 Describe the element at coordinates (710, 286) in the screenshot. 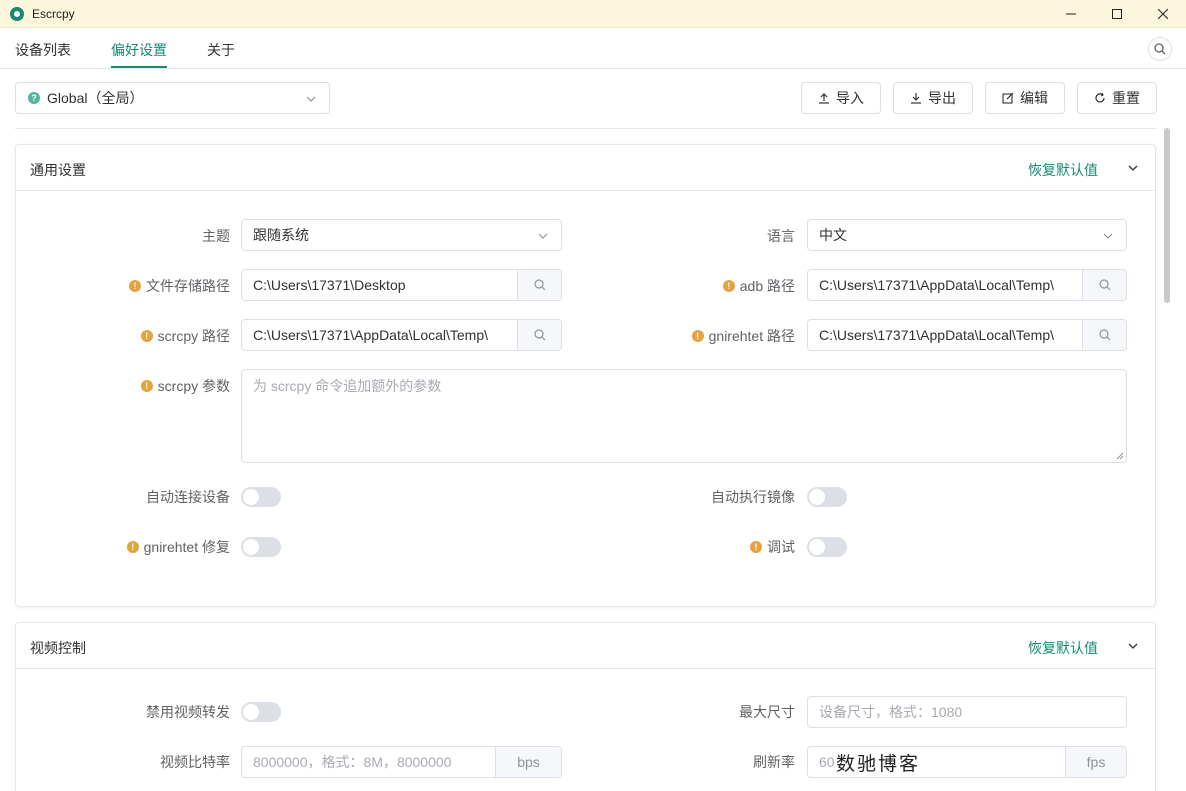

I see `adb-path-label: ! adb 路径` at that location.